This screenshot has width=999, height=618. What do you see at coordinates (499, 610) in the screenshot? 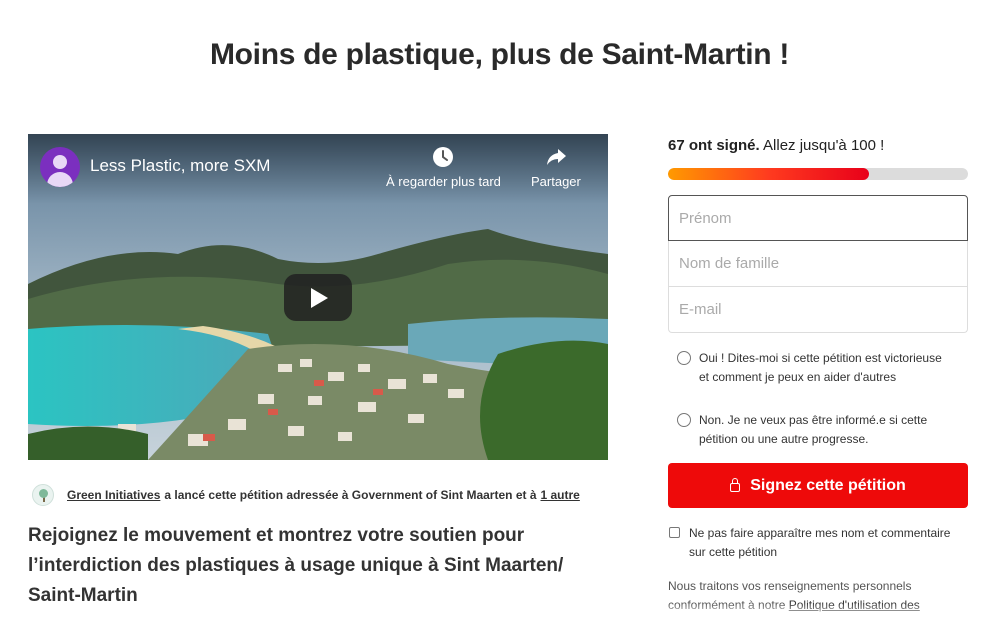
I see `bottom-fade` at bounding box center [499, 610].